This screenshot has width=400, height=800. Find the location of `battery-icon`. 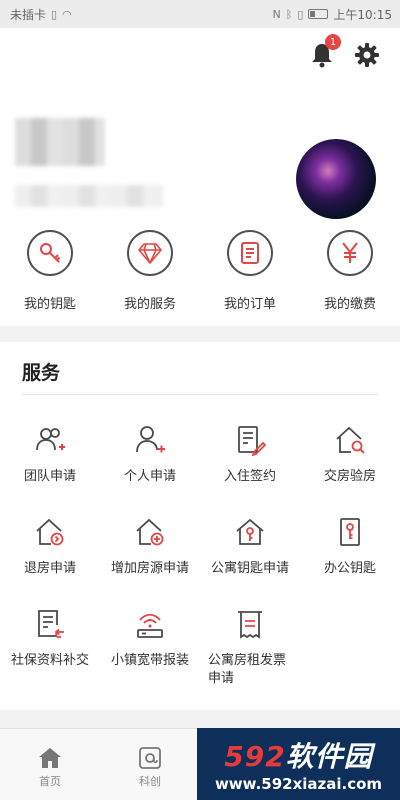

battery-icon is located at coordinates (318, 14).